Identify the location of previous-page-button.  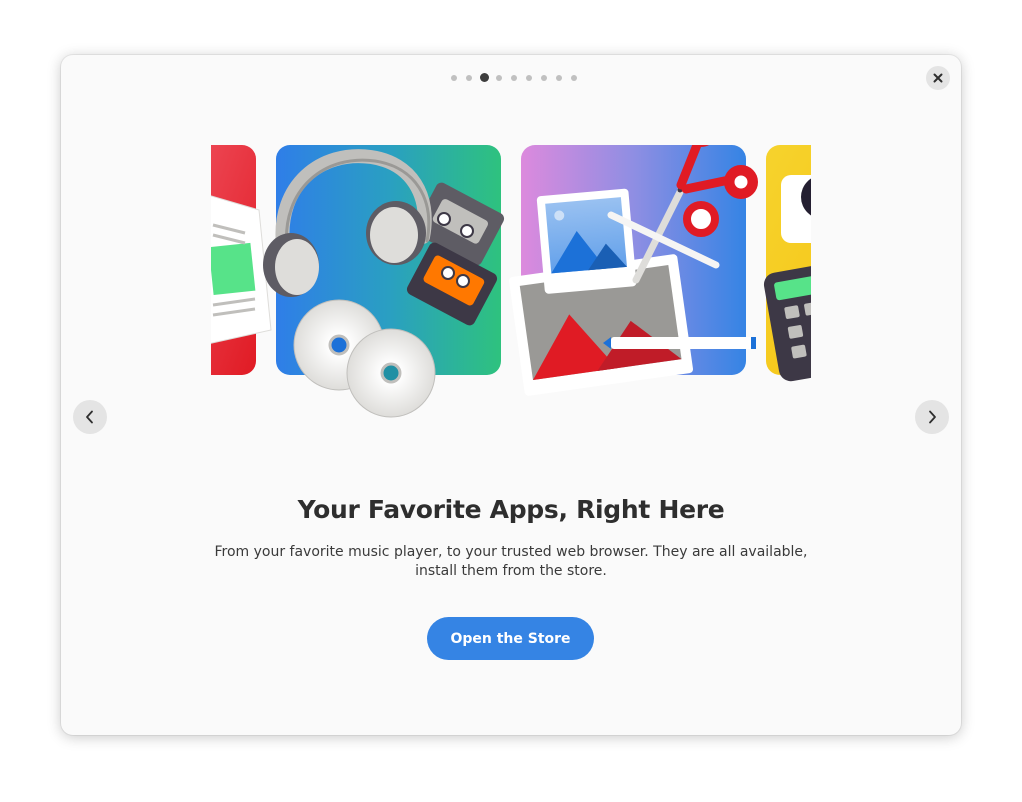
(90, 417).